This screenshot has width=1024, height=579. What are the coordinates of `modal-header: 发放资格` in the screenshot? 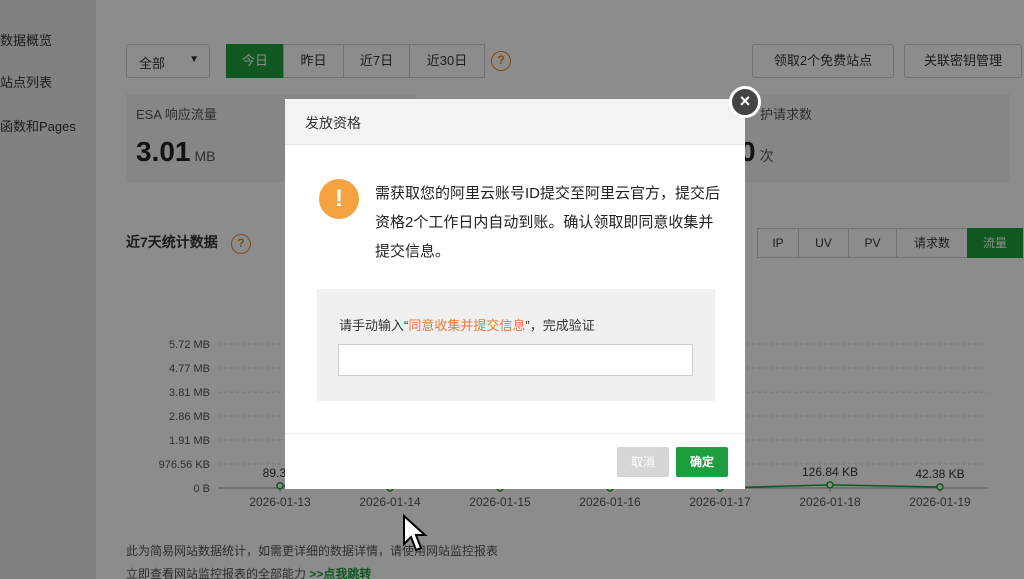 It's located at (515, 122).